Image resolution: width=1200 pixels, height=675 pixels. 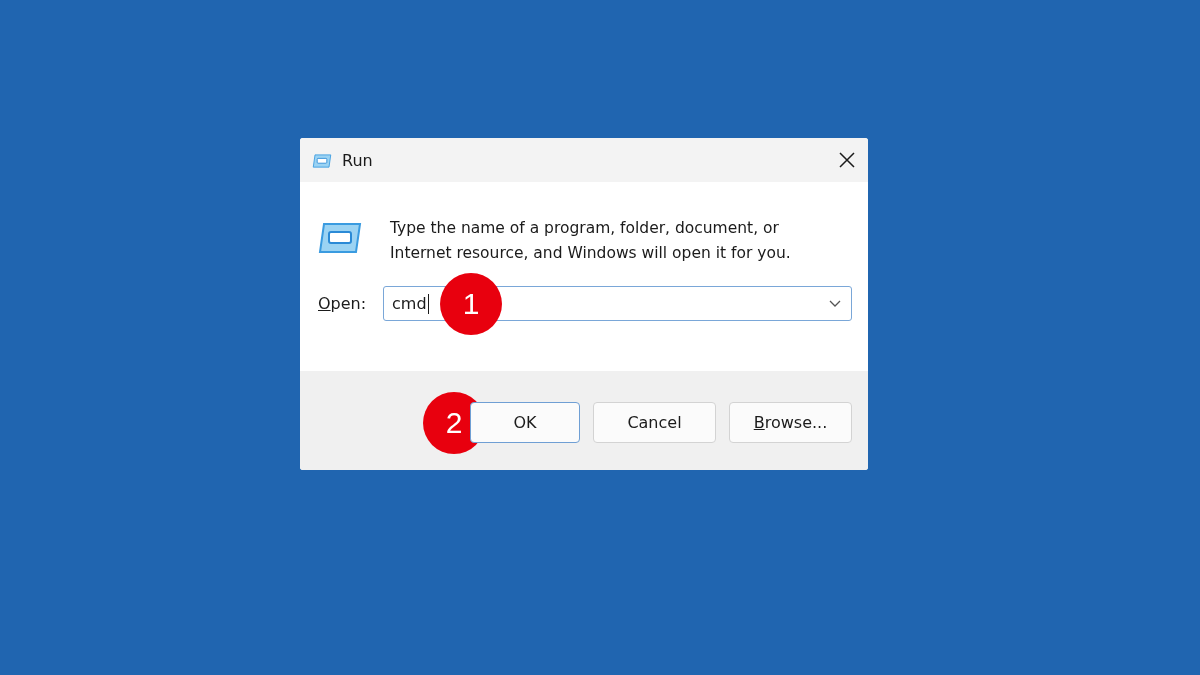 I want to click on run-icon, so click(x=340, y=238).